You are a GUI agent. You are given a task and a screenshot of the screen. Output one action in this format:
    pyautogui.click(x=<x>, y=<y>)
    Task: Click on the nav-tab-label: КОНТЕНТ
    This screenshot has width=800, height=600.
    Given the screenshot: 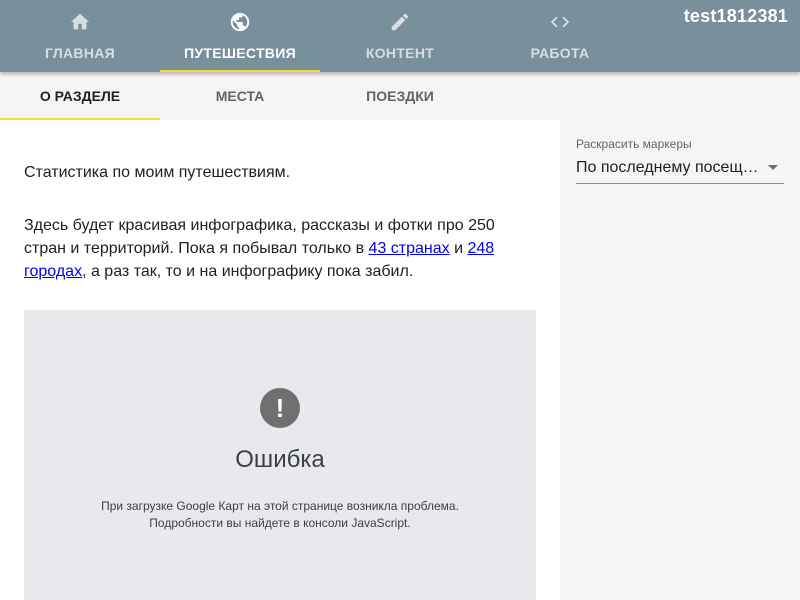 What is the action you would take?
    pyautogui.click(x=400, y=53)
    